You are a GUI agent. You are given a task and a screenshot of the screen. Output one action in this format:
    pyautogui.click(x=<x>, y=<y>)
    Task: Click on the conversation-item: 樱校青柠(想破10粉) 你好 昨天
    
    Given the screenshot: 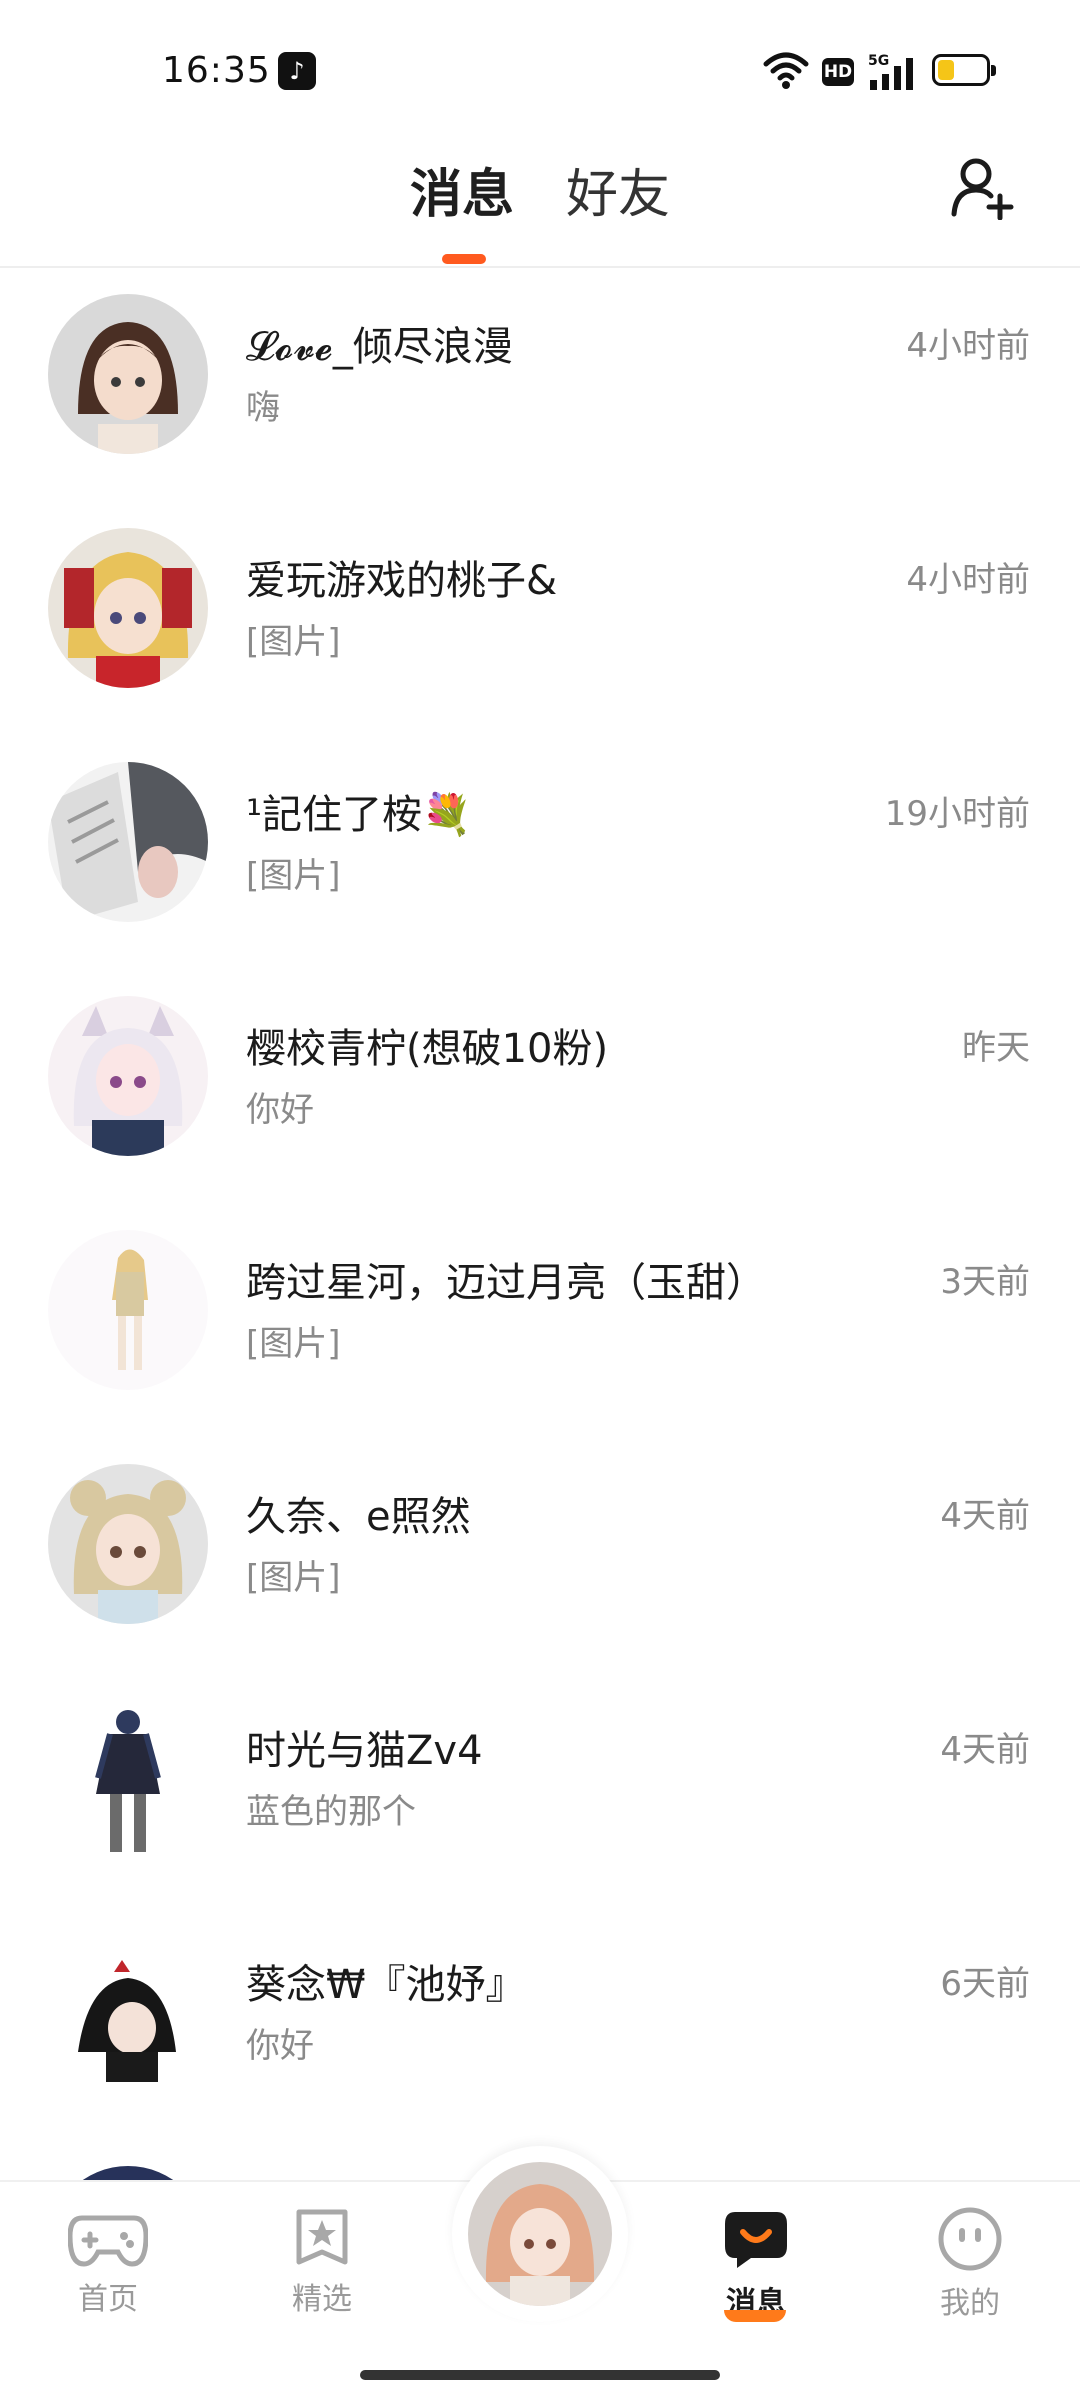 What is the action you would take?
    pyautogui.click(x=540, y=1087)
    